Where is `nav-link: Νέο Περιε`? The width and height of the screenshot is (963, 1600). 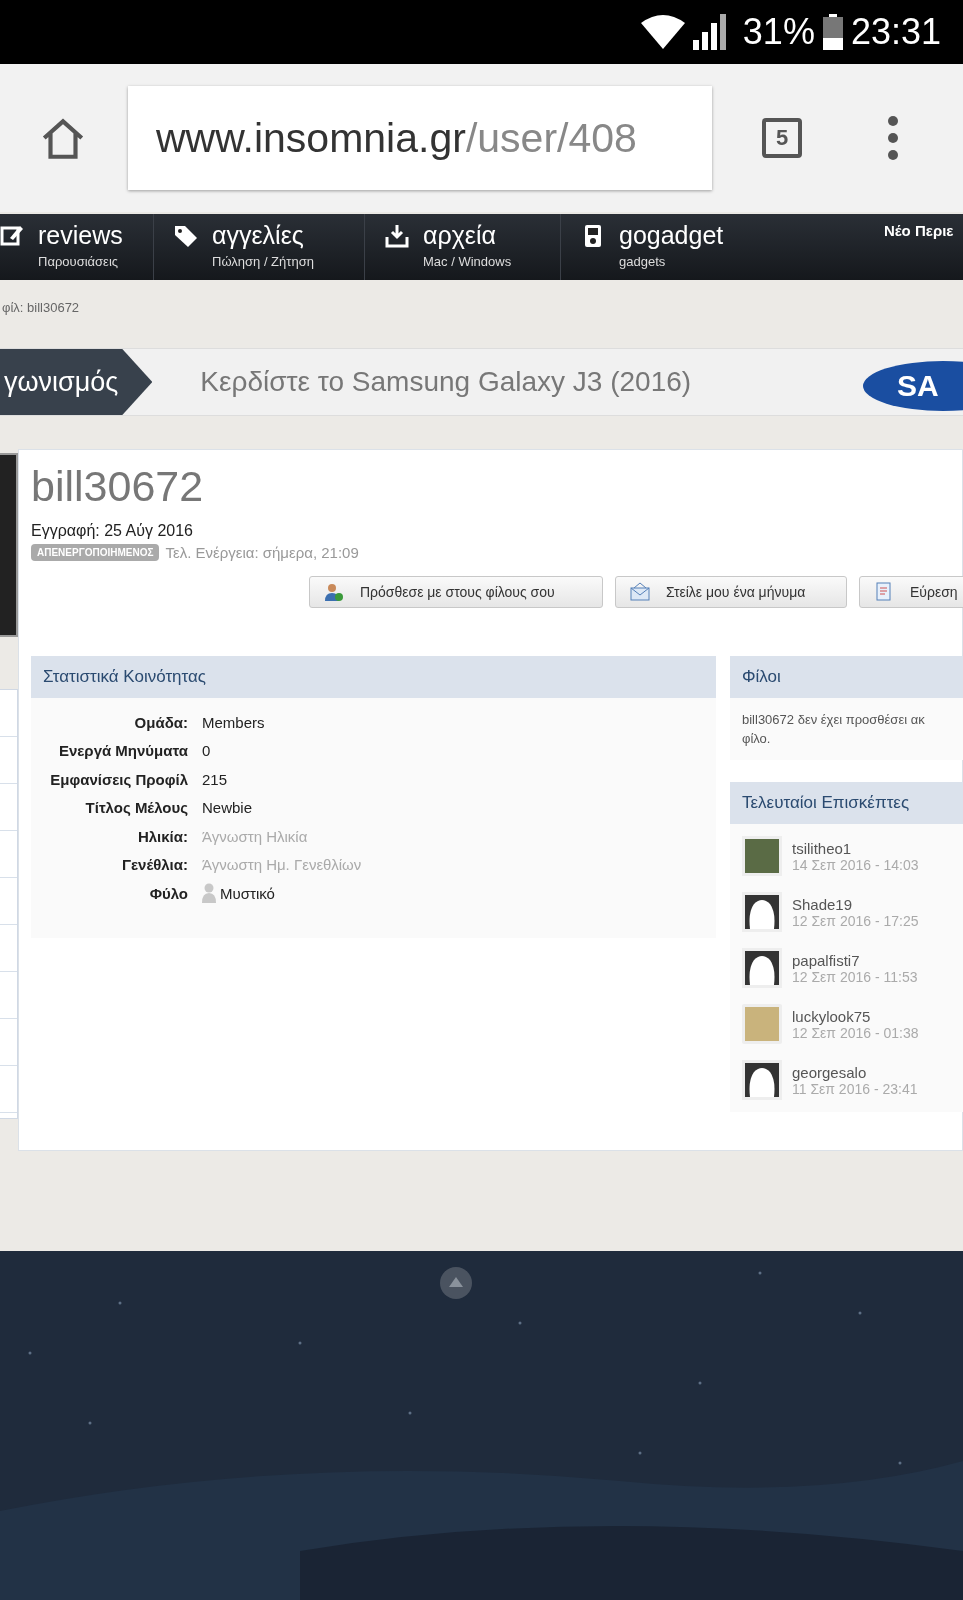 nav-link: Νέο Περιε is located at coordinates (923, 230).